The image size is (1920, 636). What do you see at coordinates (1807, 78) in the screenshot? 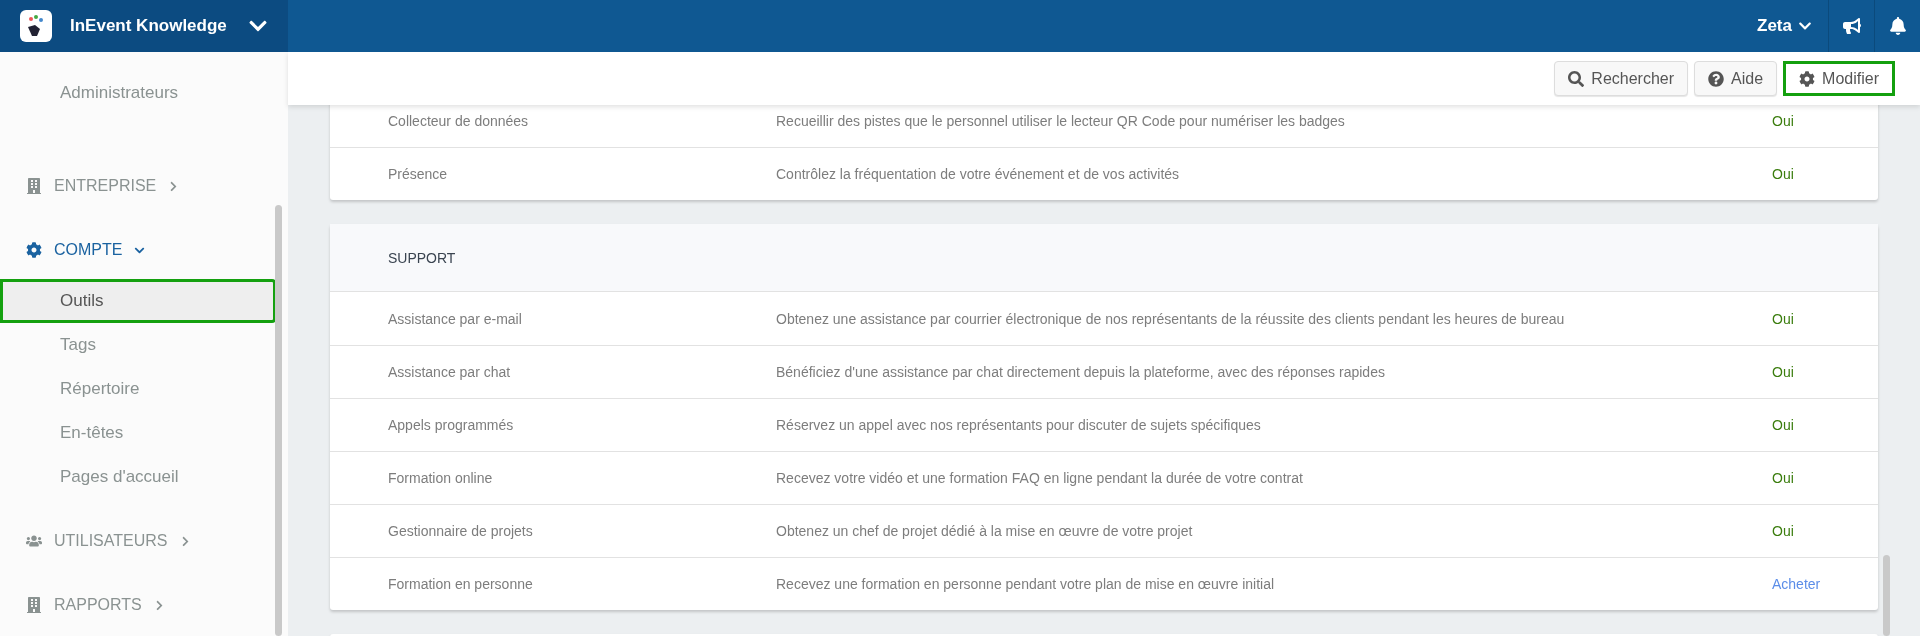
I see `settings-icon` at bounding box center [1807, 78].